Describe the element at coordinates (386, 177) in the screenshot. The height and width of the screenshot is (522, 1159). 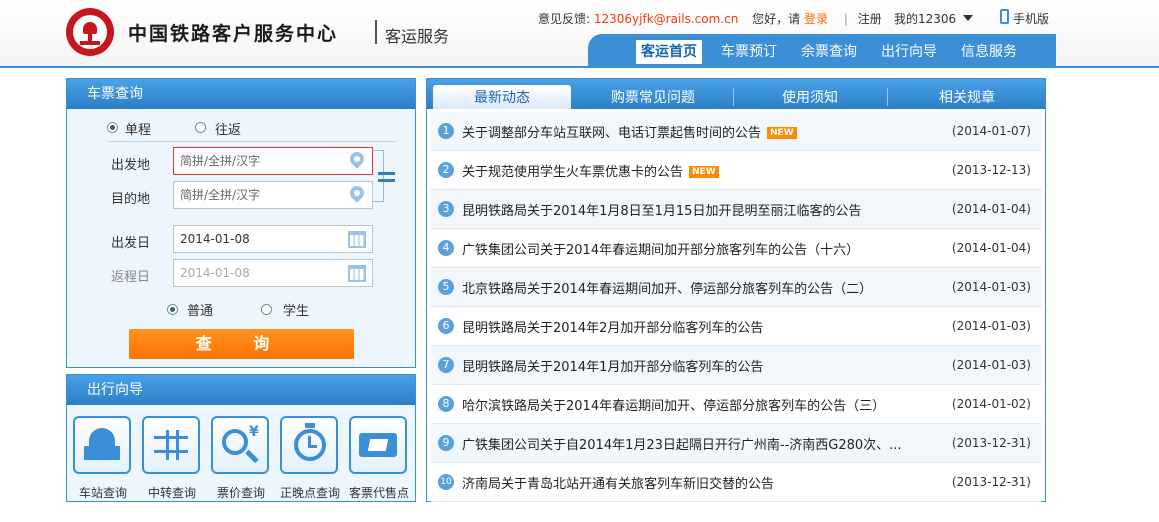
I see `swap-icon` at that location.